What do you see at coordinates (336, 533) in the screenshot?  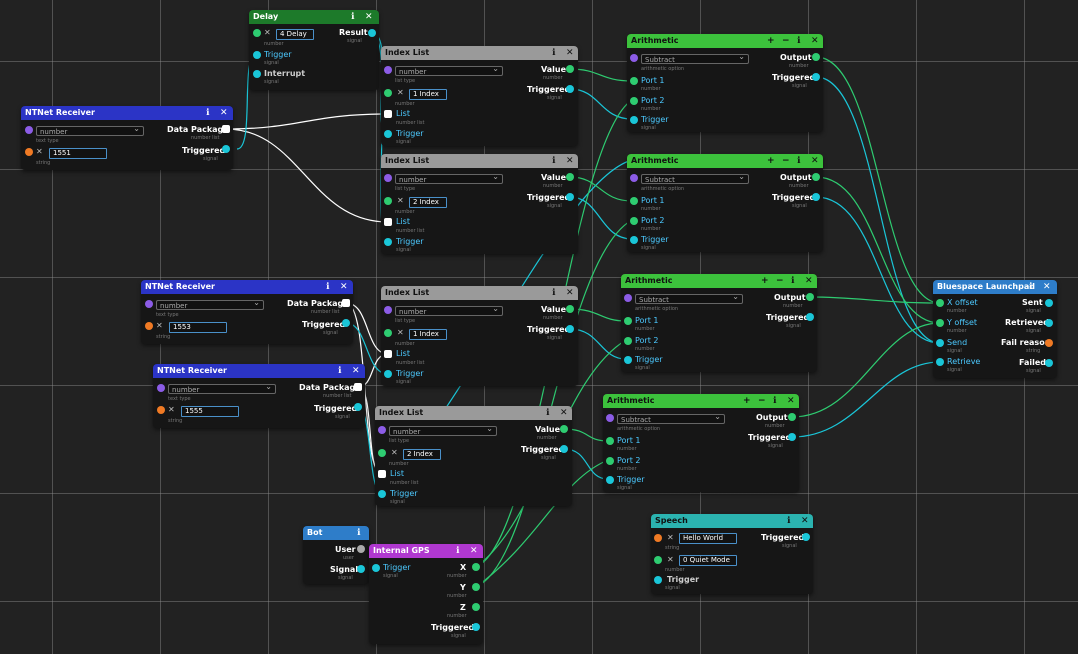 I see `bot-header: Bot ℹ` at bounding box center [336, 533].